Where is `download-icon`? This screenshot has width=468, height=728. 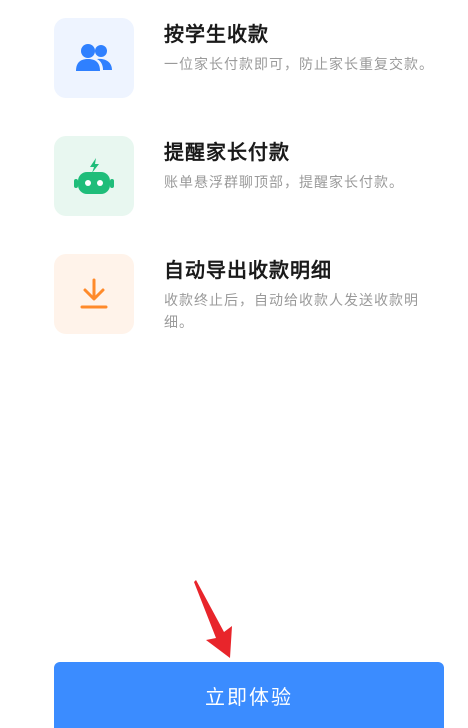 download-icon is located at coordinates (94, 293).